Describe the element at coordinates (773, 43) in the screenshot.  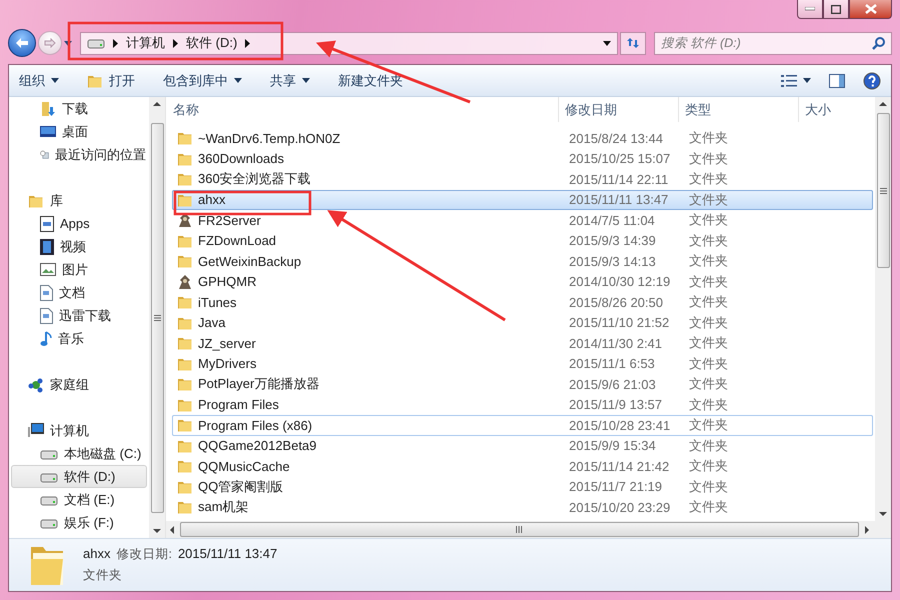
I see `search-field: 搜索 软件 (D:)` at that location.